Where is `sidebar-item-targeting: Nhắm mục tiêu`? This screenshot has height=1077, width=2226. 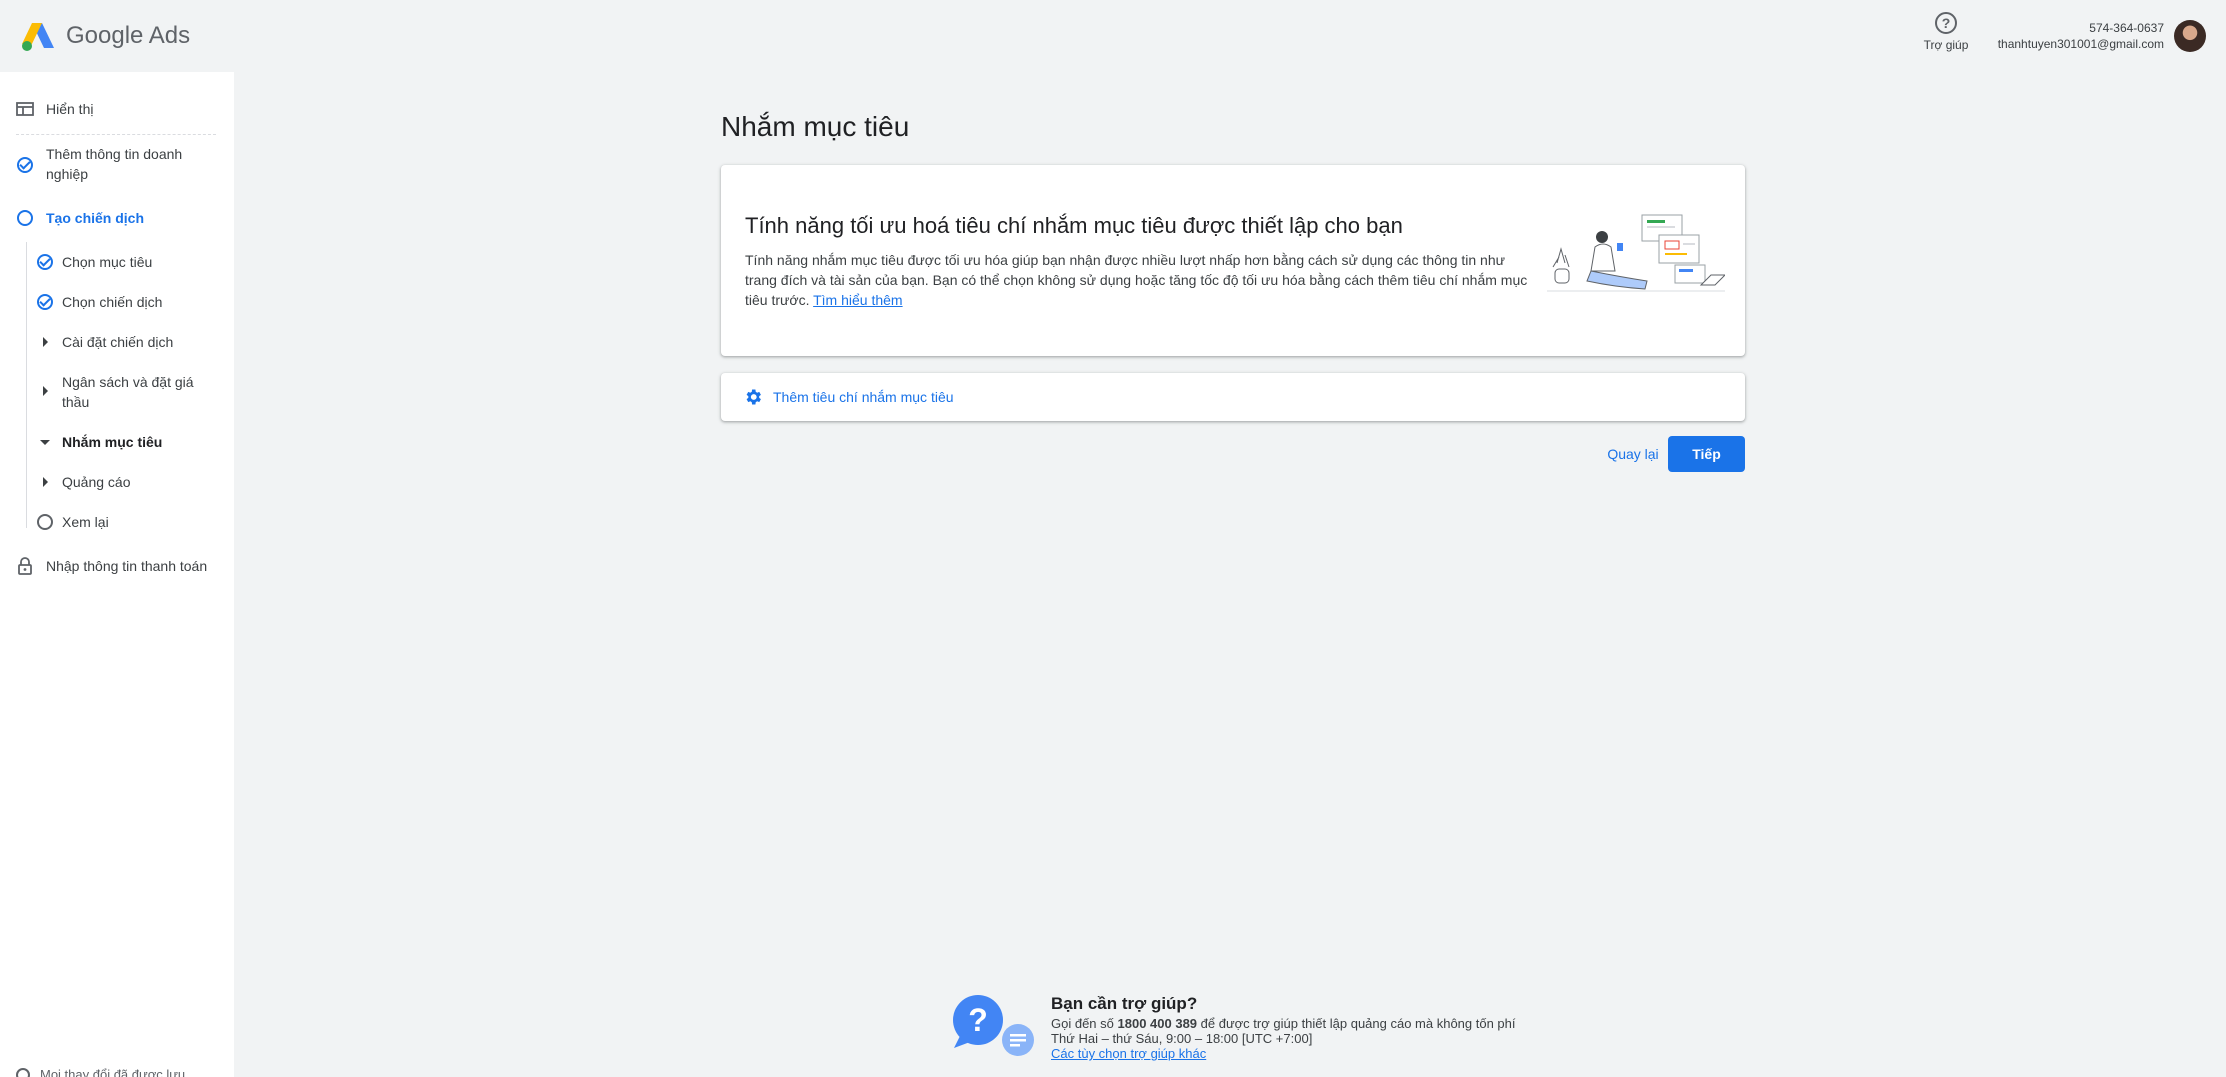
sidebar-item-targeting: Nhắm mục tiêu is located at coordinates (99, 442).